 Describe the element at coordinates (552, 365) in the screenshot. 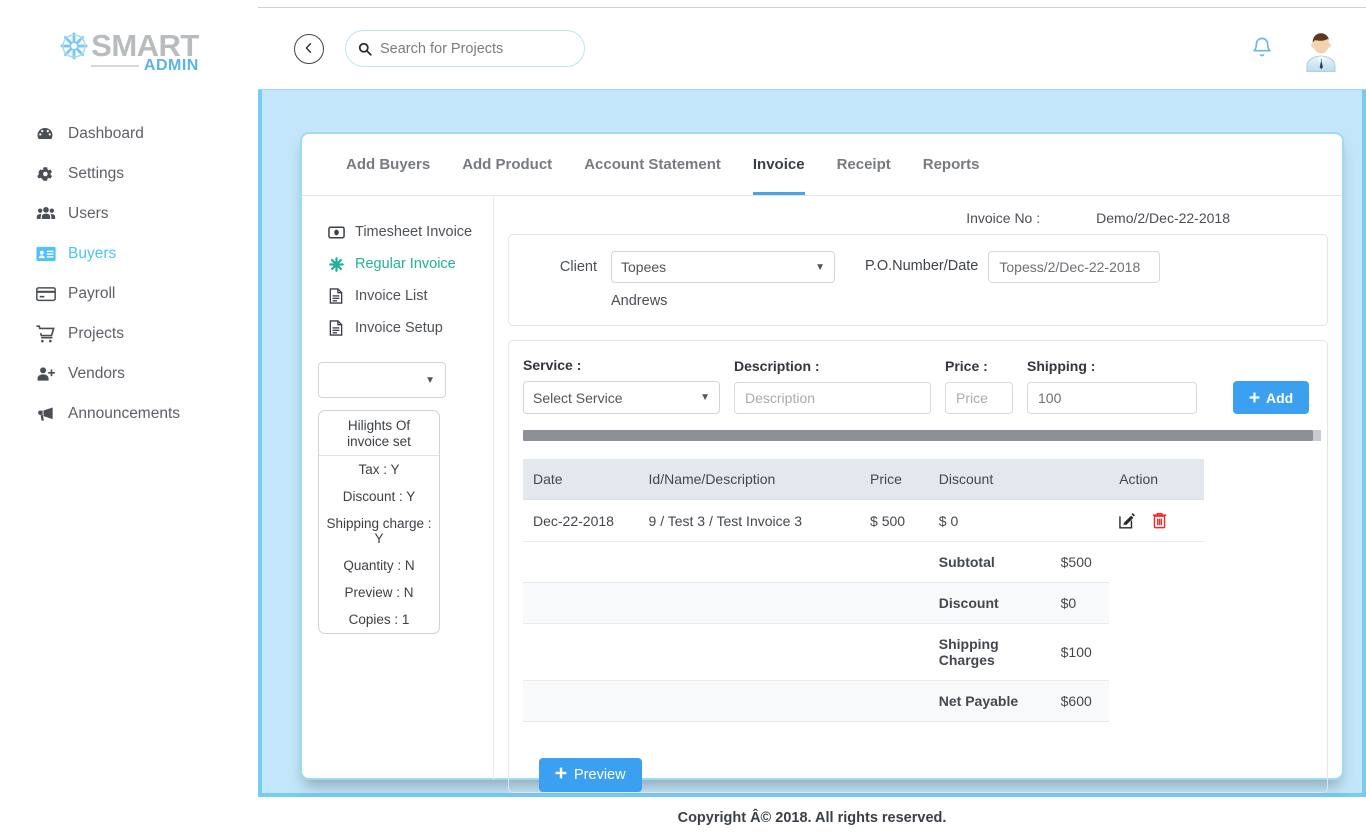

I see `service-label: Service :` at that location.